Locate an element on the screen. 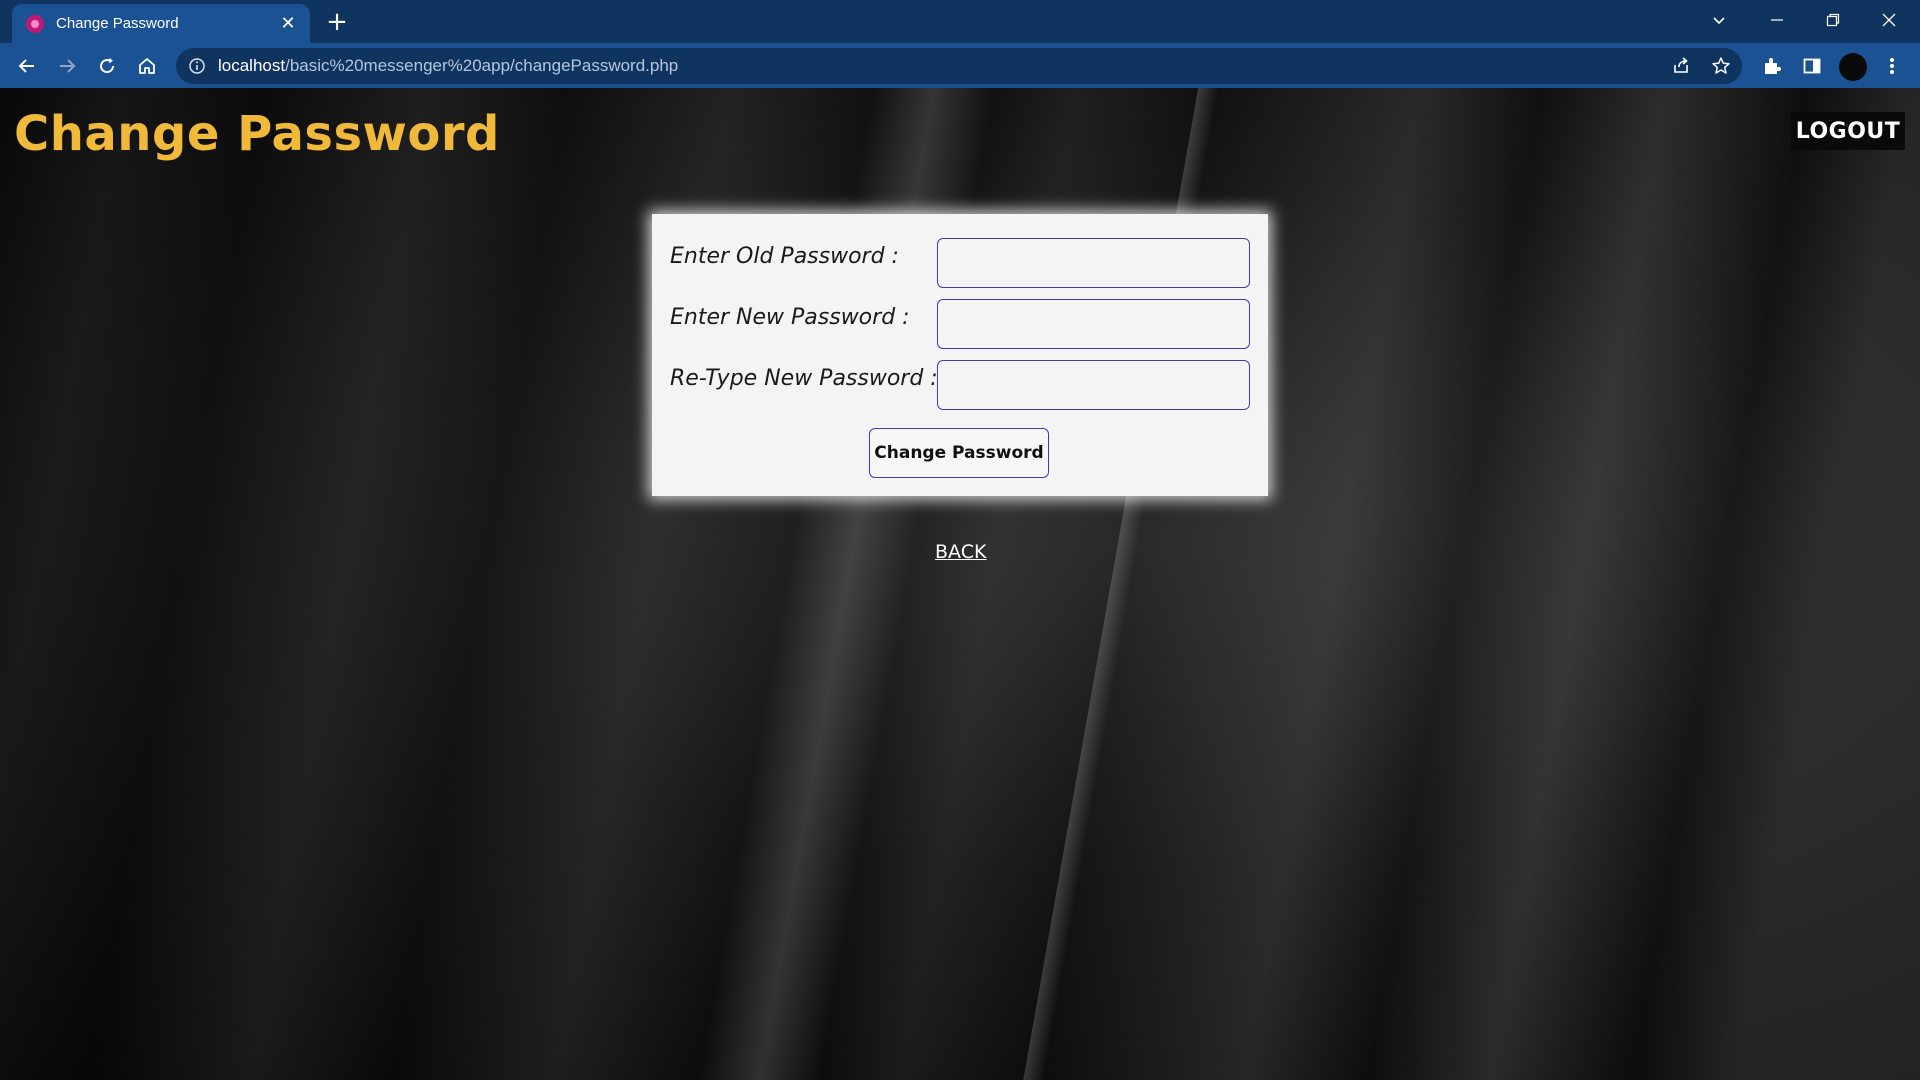 Image resolution: width=1920 pixels, height=1080 pixels. old-password-input is located at coordinates (1093, 263).